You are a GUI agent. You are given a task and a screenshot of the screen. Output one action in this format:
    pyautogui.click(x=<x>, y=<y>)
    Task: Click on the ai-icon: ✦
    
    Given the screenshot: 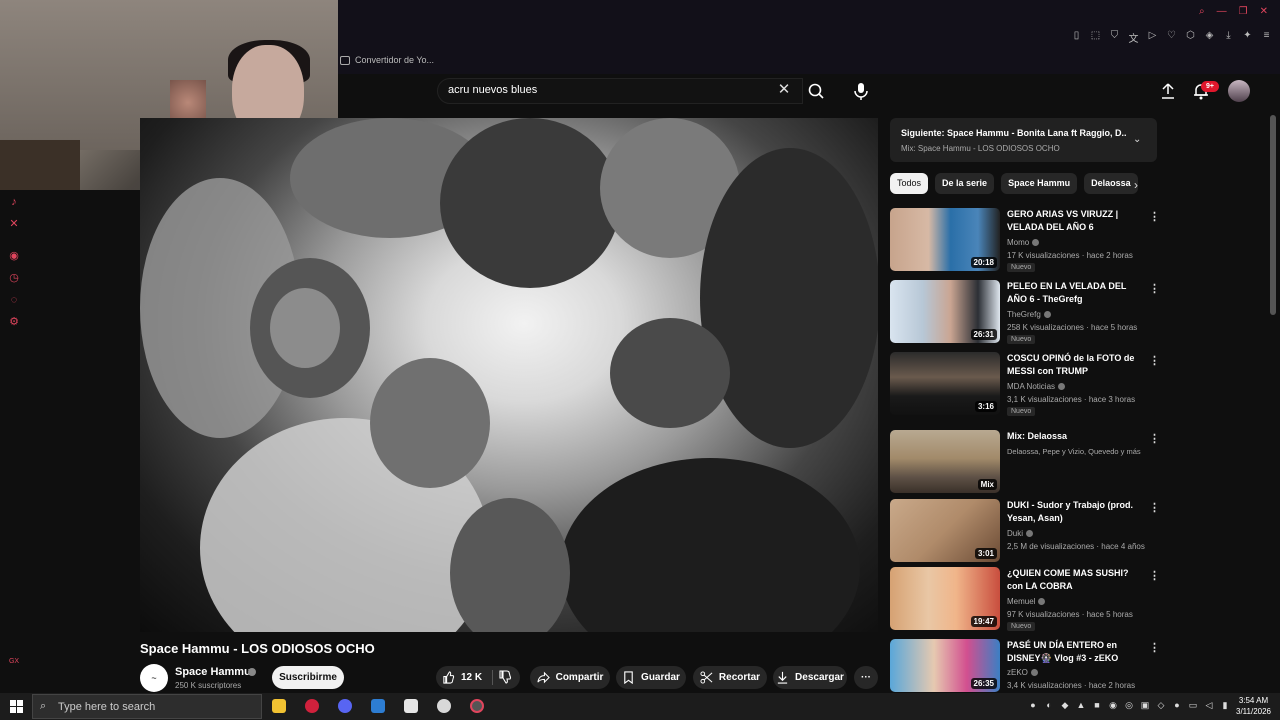 What is the action you would take?
    pyautogui.click(x=1247, y=37)
    